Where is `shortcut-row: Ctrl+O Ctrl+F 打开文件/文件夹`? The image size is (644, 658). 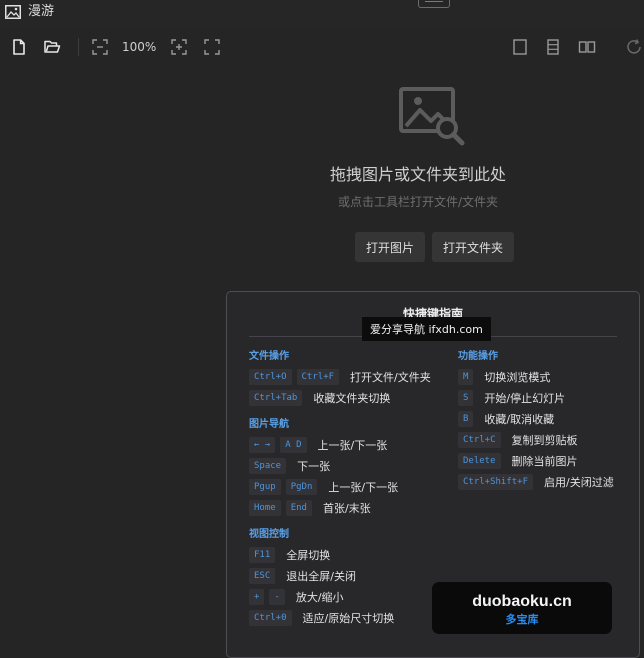
shortcut-row: Ctrl+O Ctrl+F 打开文件/文件夹 is located at coordinates (340, 376).